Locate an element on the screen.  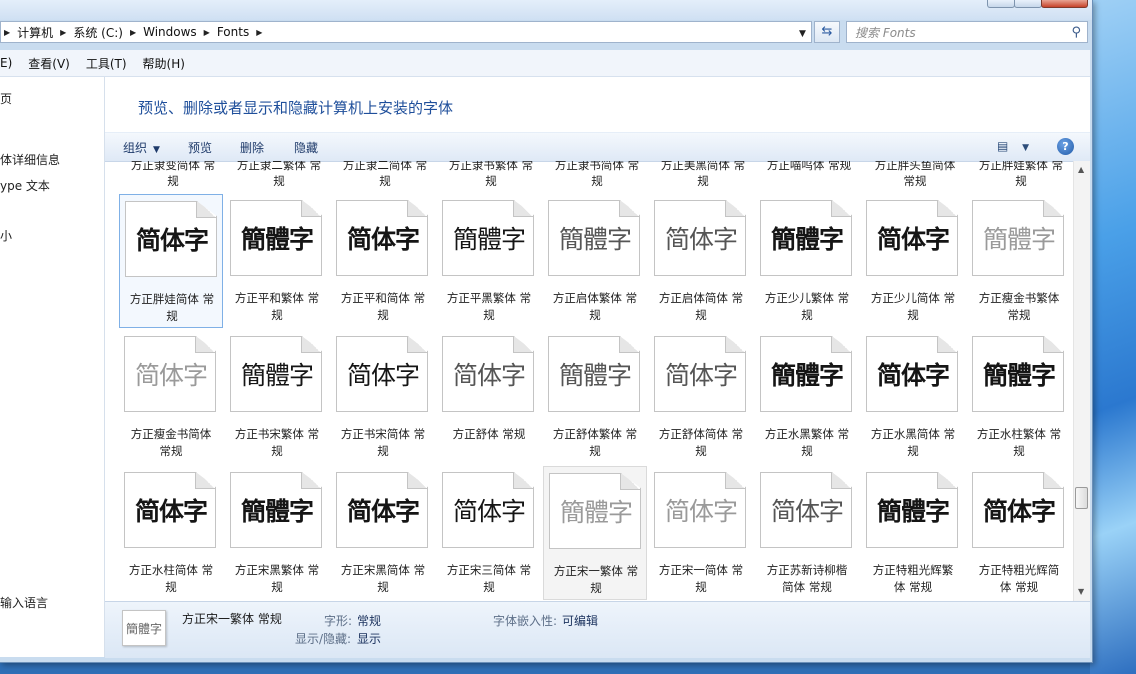
font-item: 简体字 方正启体简体 常规 is located at coordinates (701, 261).